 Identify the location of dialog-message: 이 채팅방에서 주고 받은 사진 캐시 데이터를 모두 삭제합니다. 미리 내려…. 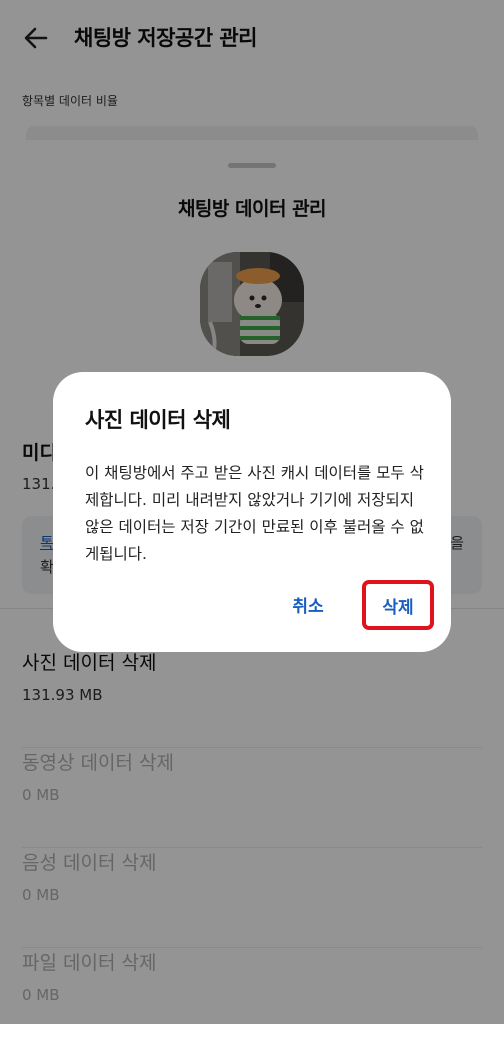
(254, 513).